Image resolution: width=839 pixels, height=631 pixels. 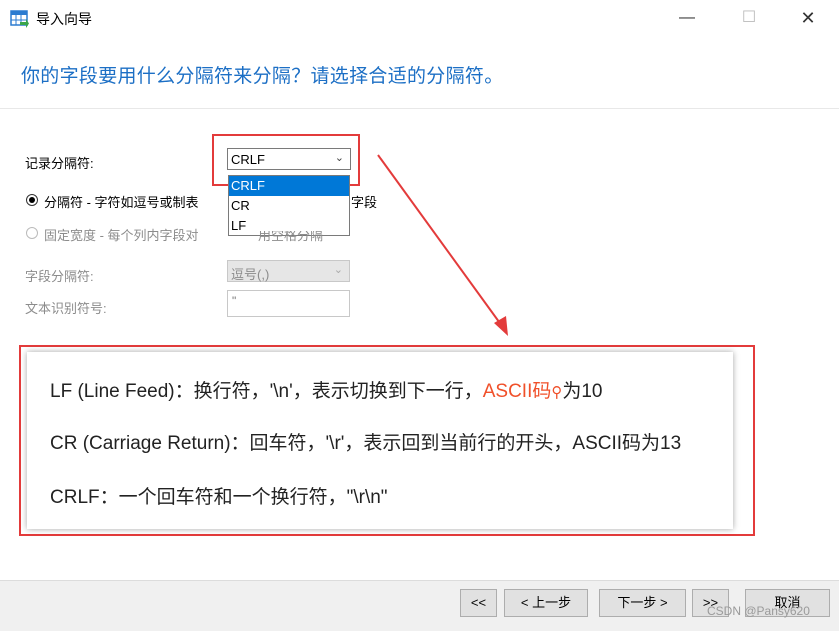 I want to click on field-separator-label: 字段分隔符:, so click(x=59, y=276).